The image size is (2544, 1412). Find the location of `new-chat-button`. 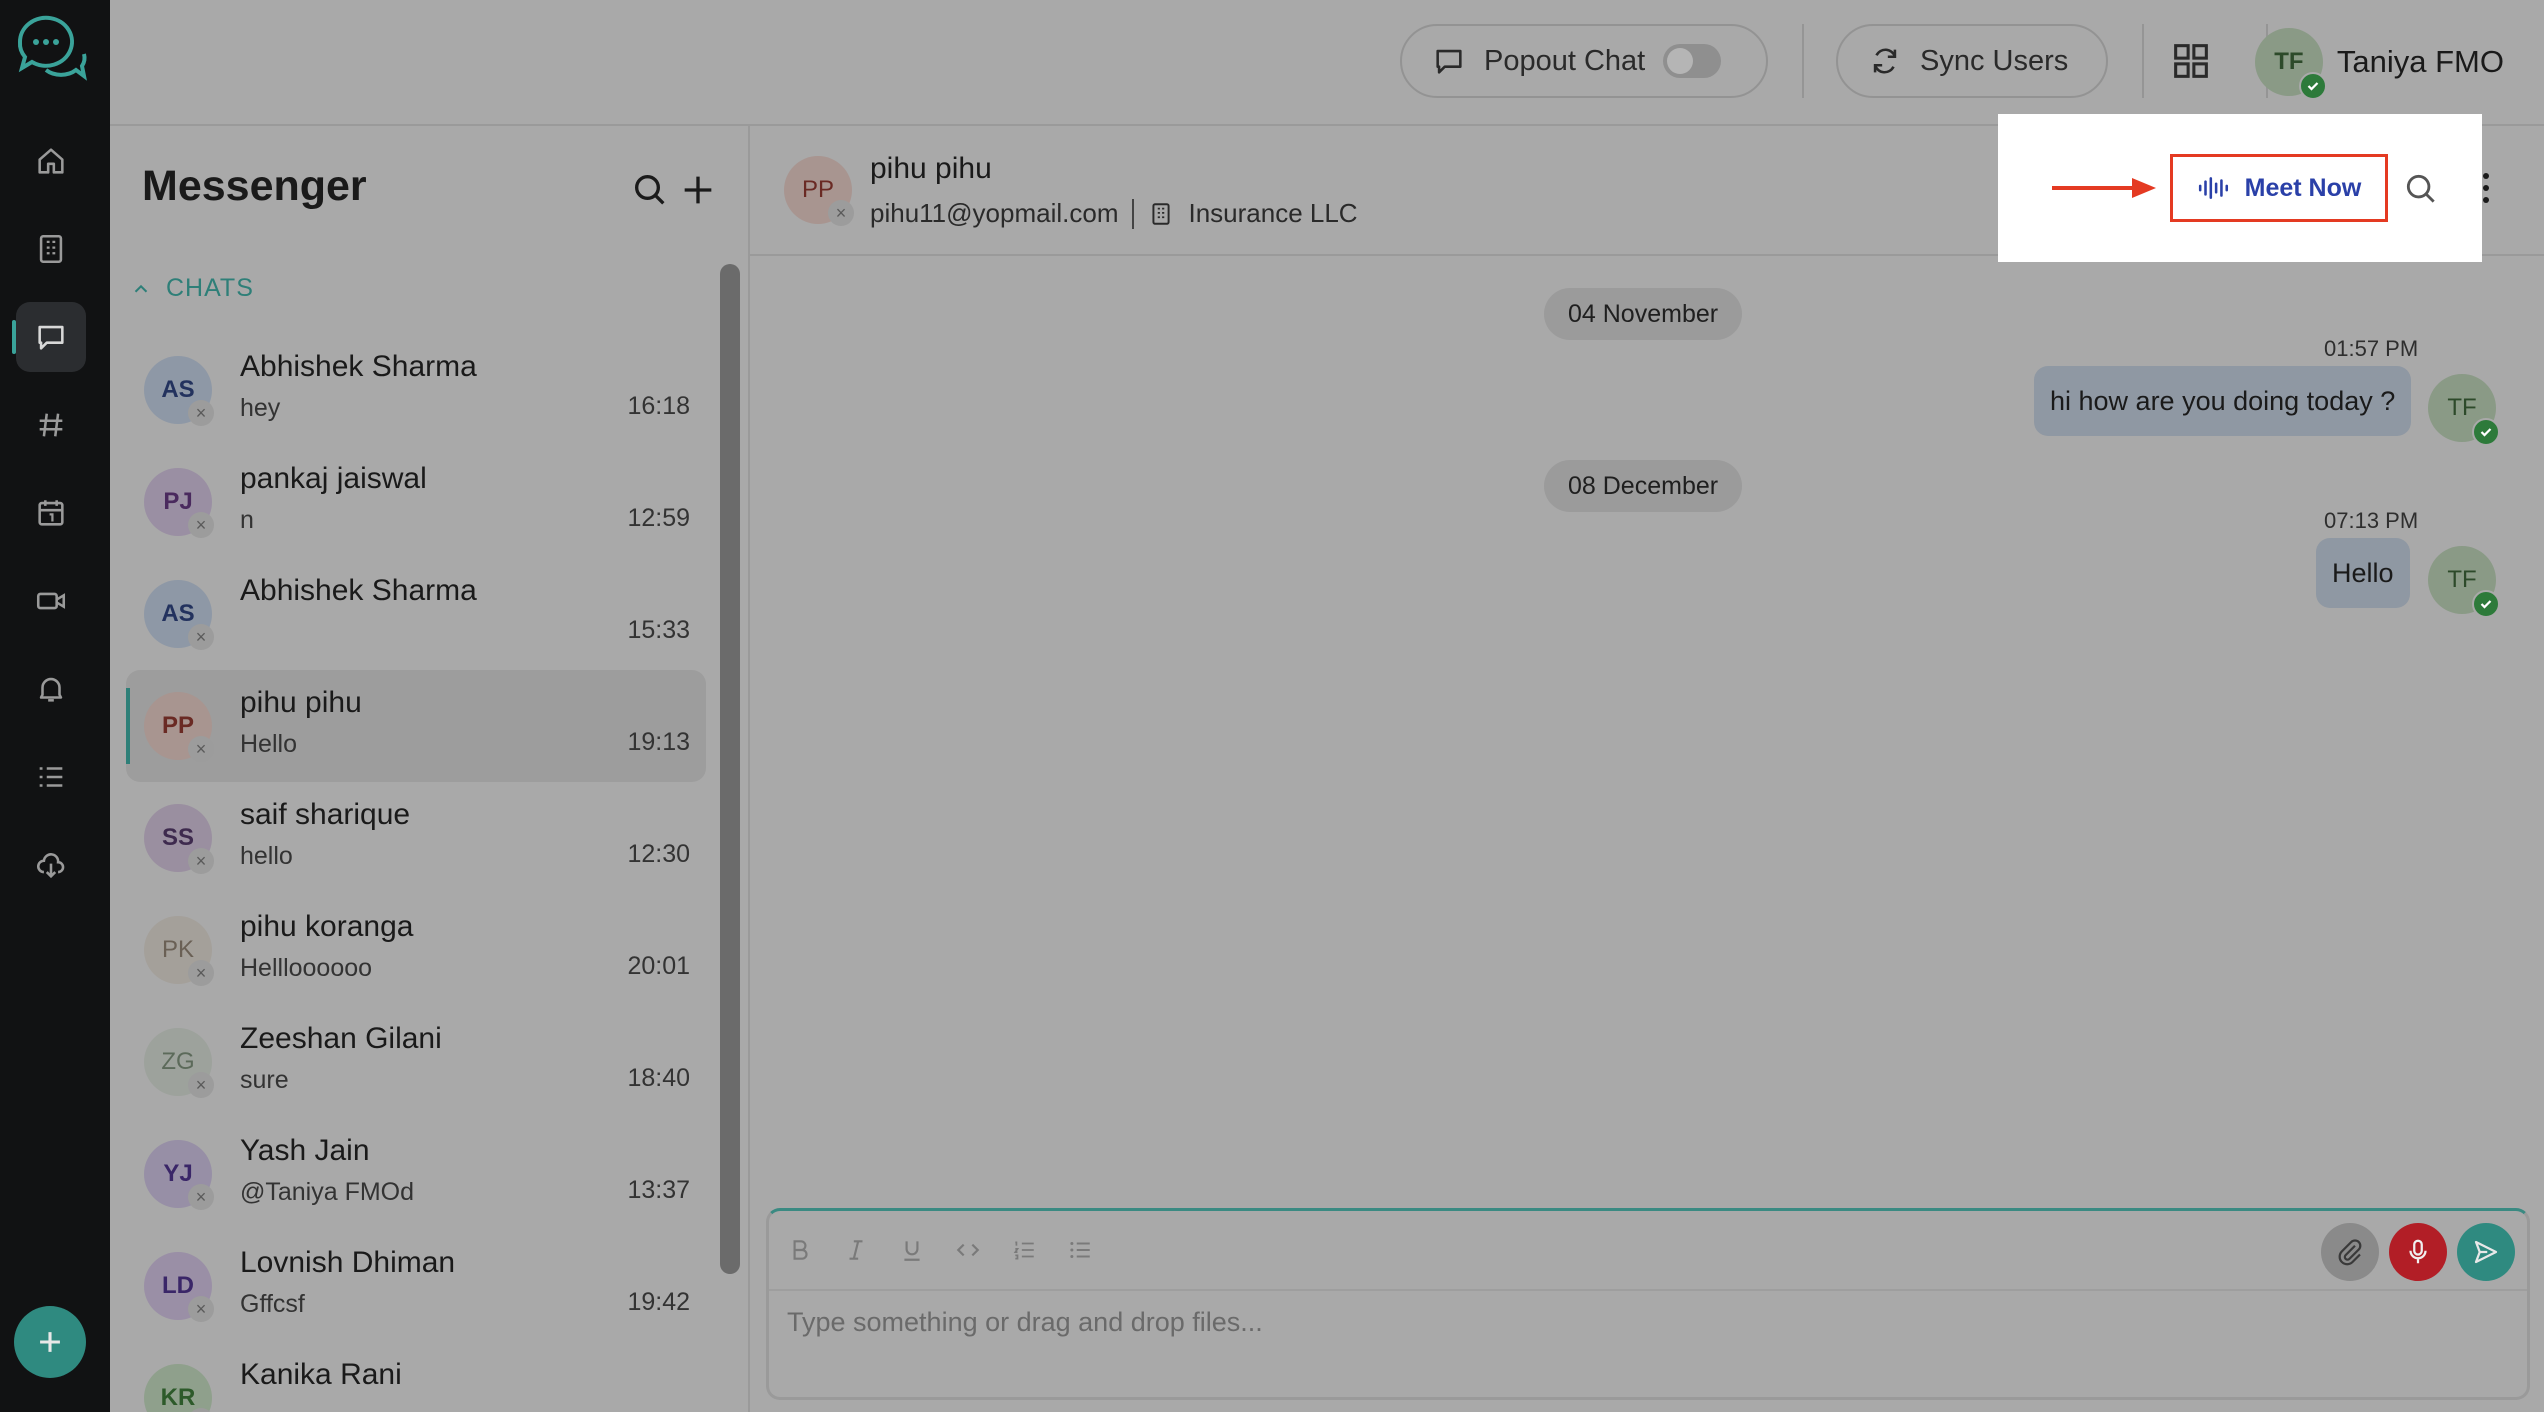

new-chat-button is located at coordinates (698, 190).